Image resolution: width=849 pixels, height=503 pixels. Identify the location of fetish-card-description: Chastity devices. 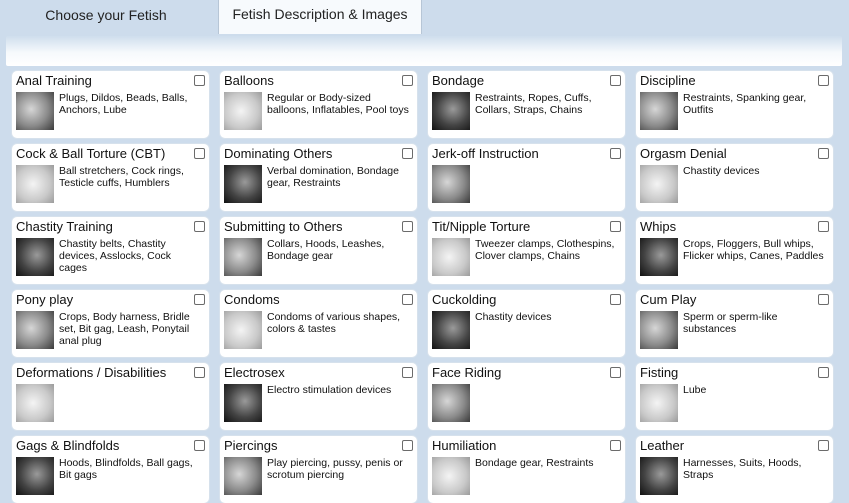
(513, 317).